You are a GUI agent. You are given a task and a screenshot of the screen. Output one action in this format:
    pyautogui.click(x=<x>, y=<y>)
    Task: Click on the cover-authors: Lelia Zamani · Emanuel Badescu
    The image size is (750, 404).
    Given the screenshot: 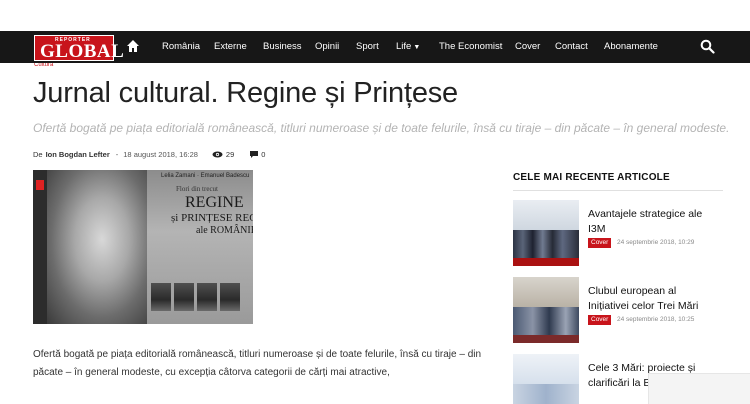 What is the action you would take?
    pyautogui.click(x=205, y=176)
    